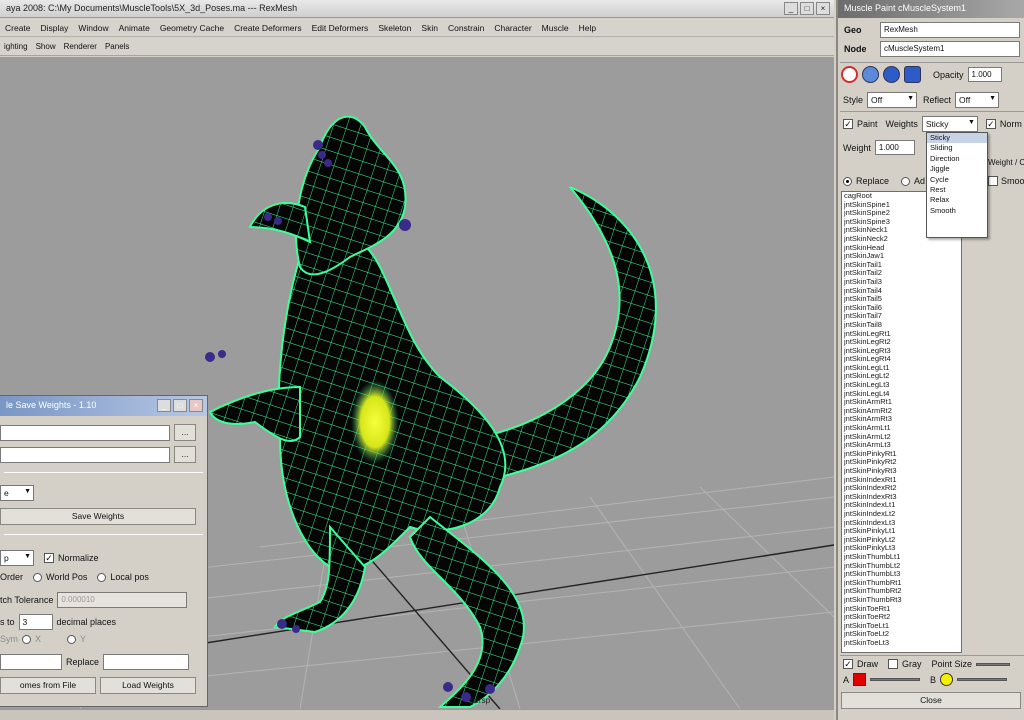 The width and height of the screenshot is (1024, 720). Describe the element at coordinates (901, 124) in the screenshot. I see `weights-label: Weights` at that location.